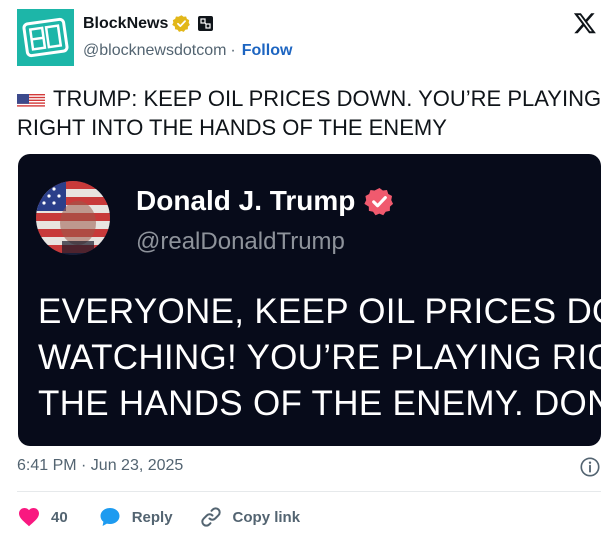  Describe the element at coordinates (152, 517) in the screenshot. I see `reply-label: Reply` at that location.